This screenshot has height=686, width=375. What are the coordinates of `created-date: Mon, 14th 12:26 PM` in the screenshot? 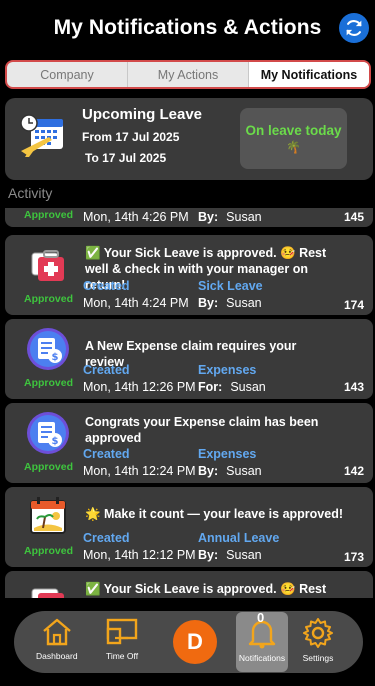 It's located at (139, 387).